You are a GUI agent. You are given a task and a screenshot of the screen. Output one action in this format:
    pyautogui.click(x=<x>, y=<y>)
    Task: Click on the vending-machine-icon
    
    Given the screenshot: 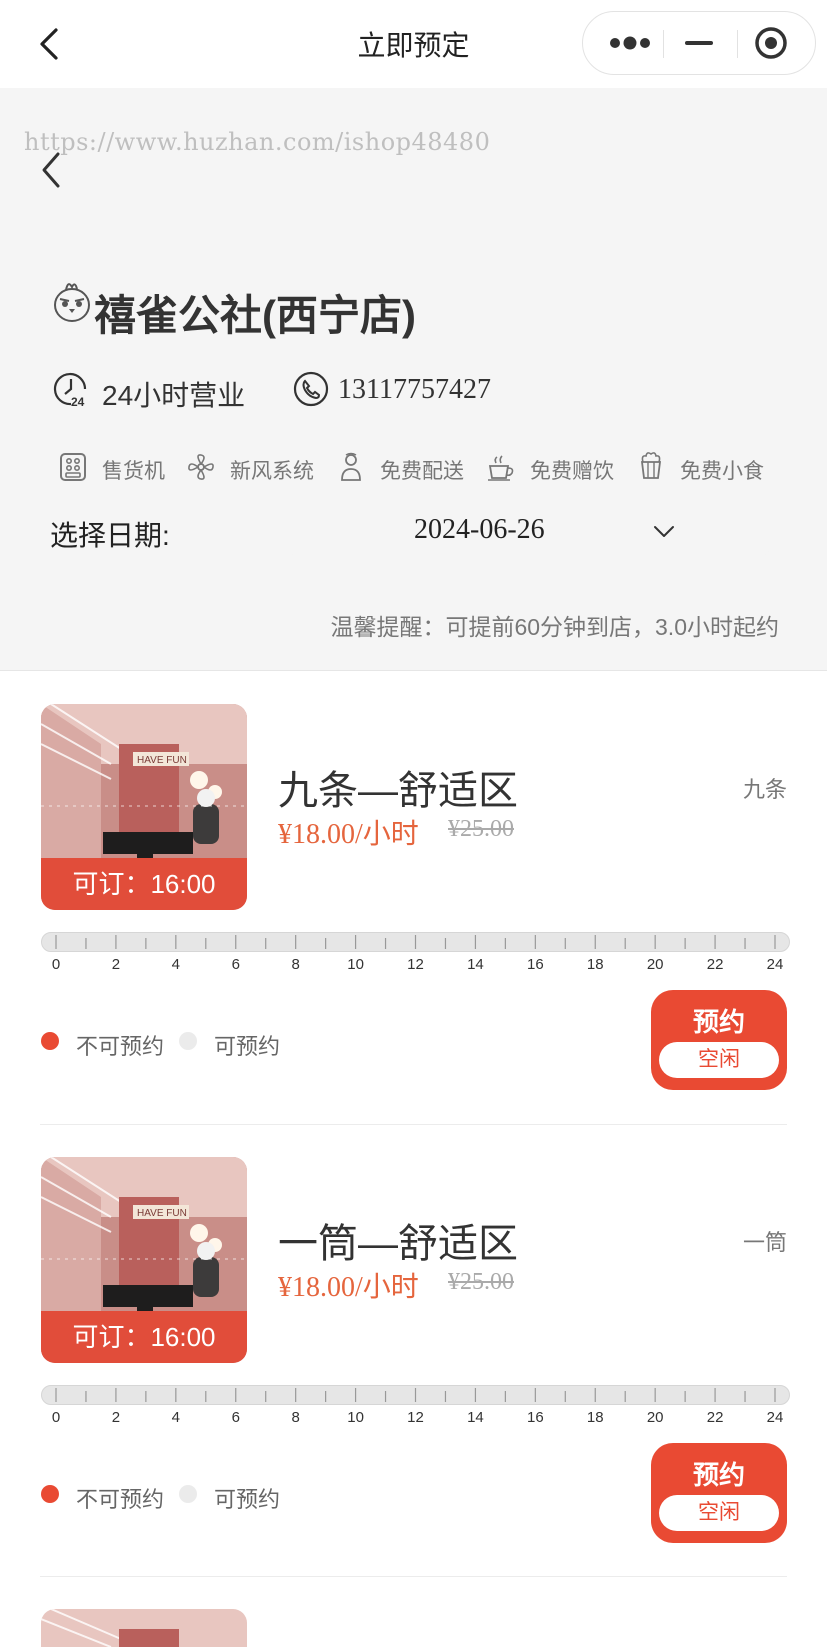 What is the action you would take?
    pyautogui.click(x=73, y=467)
    